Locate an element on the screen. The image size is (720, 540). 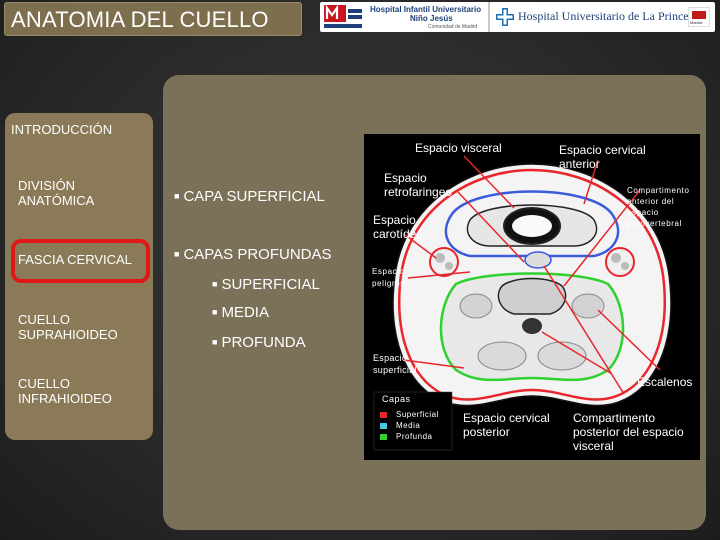
bullet-capas-profundas: ■ CAPAS PROFUNDAS is located at coordinates (253, 254).